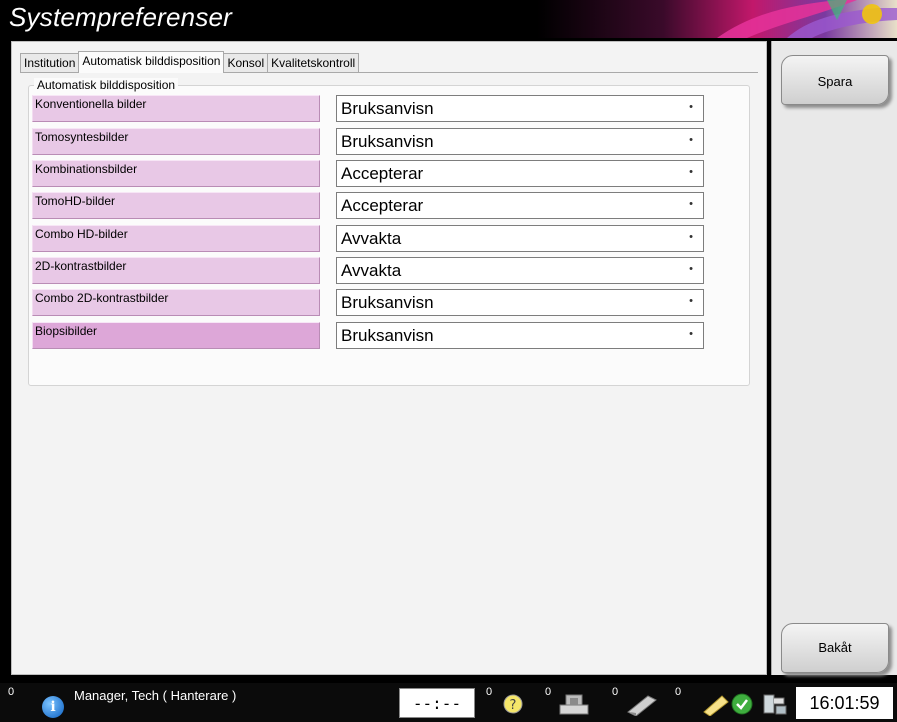  I want to click on queue-count: 0, so click(548, 692).